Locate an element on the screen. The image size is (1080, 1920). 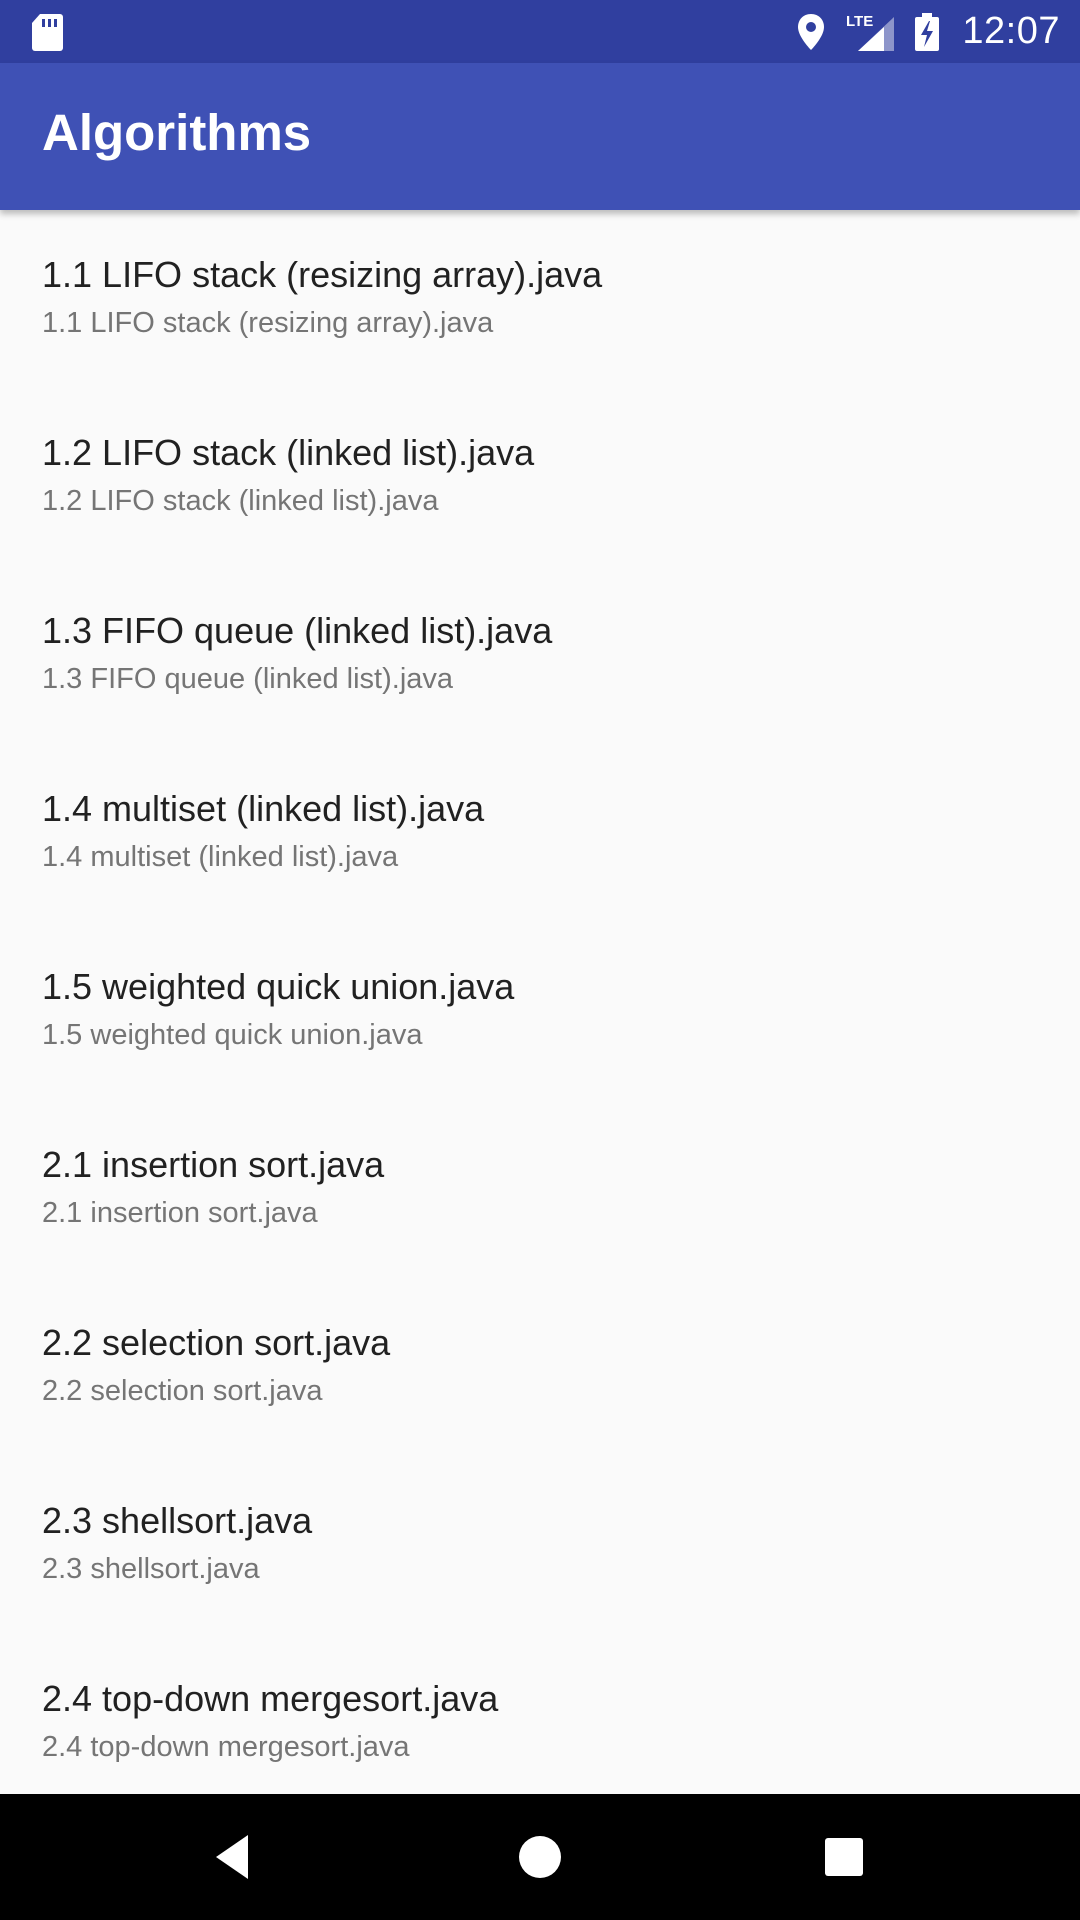
list-item-subtitle: 2.2 selection sort.java is located at coordinates (182, 1391).